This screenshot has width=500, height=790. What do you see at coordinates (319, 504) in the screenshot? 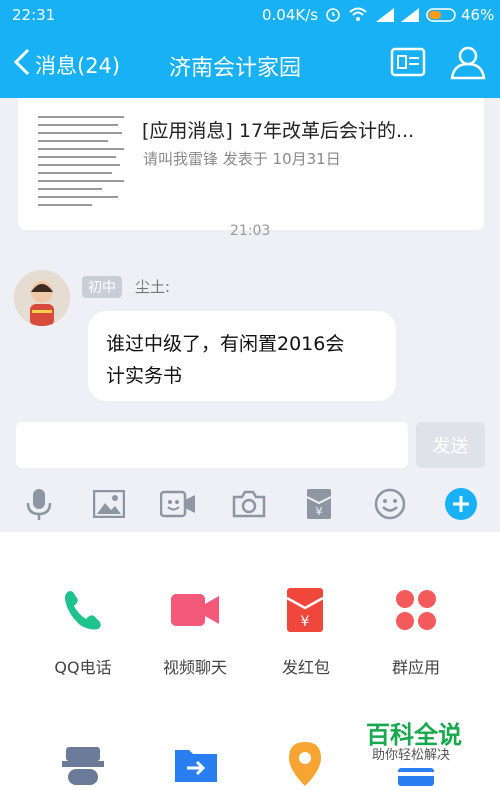
I see `red-packet-tool-icon: ¥` at bounding box center [319, 504].